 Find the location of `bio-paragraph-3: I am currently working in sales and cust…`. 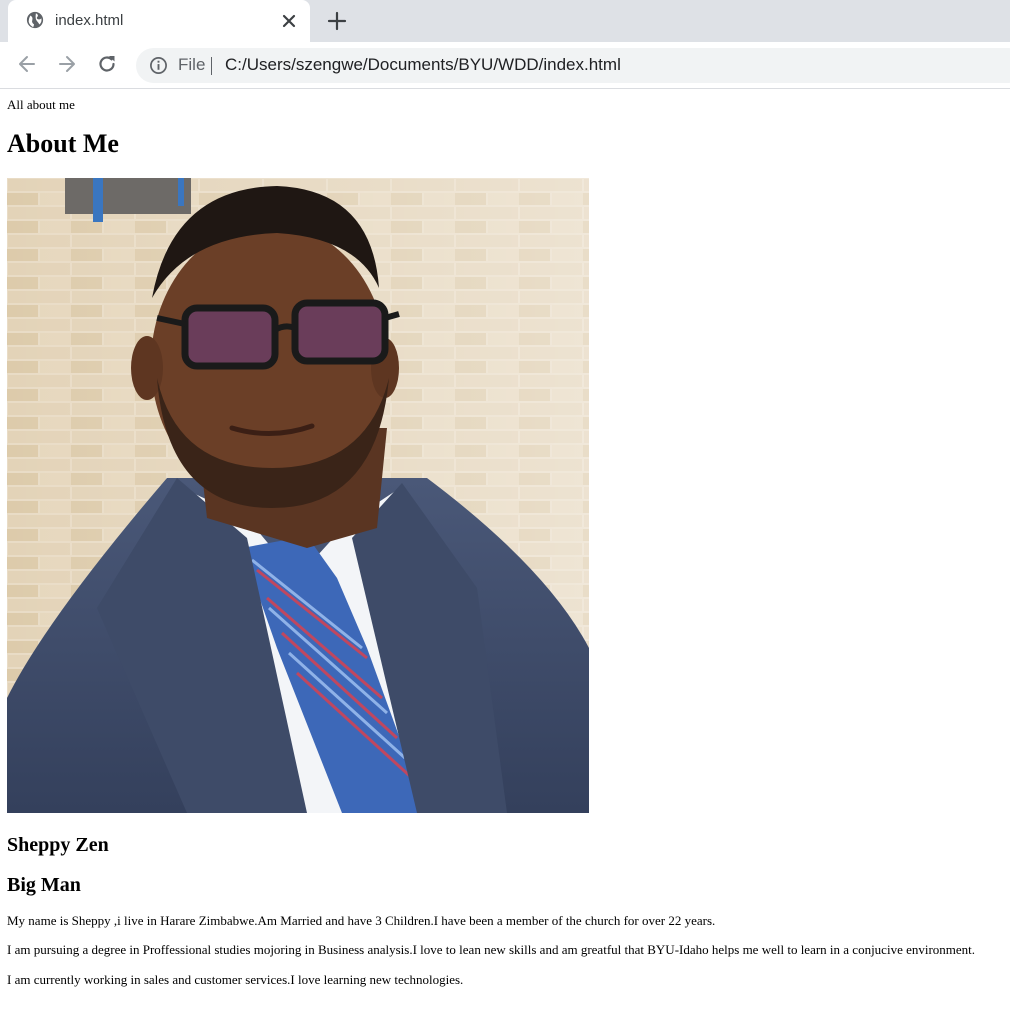

bio-paragraph-3: I am currently working in sales and cust… is located at coordinates (235, 979).